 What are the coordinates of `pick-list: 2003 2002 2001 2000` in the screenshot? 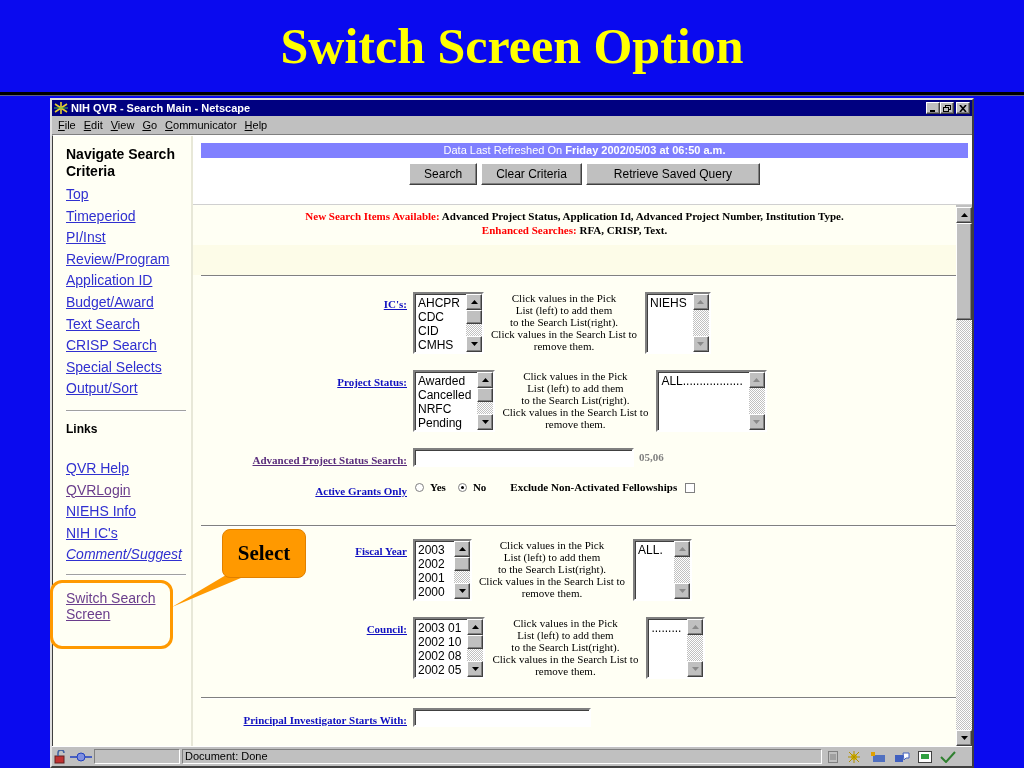 It's located at (442, 570).